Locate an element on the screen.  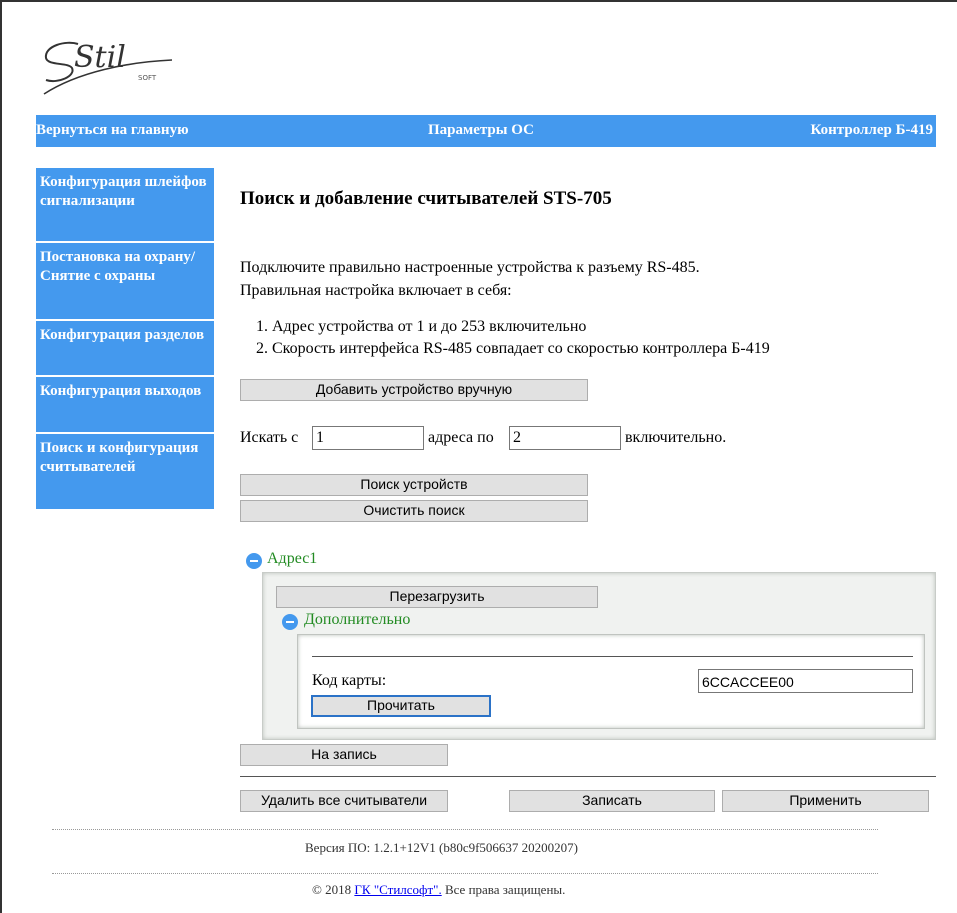
window-frame-top is located at coordinates (478, 1).